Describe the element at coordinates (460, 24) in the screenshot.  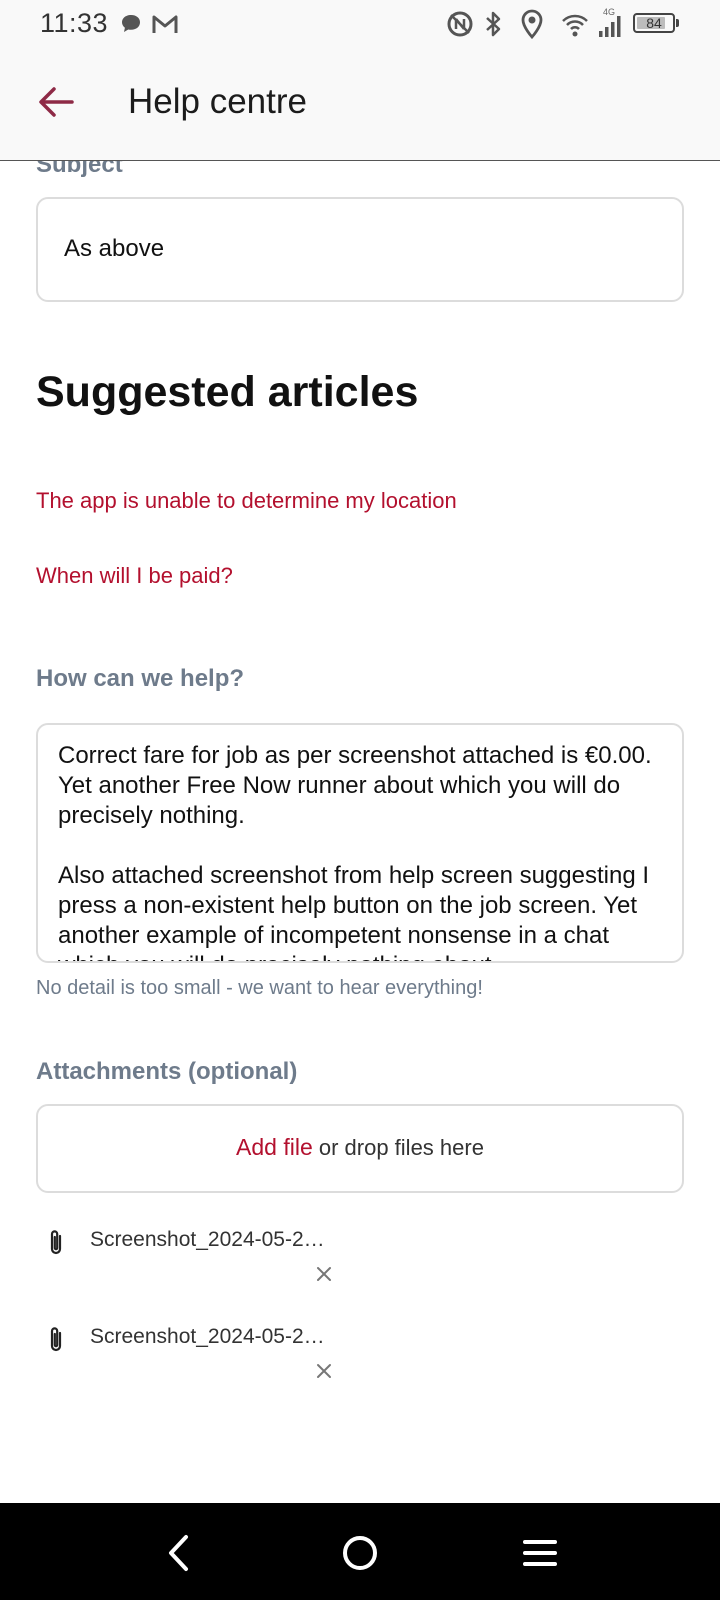
I see `nfc-icon` at that location.